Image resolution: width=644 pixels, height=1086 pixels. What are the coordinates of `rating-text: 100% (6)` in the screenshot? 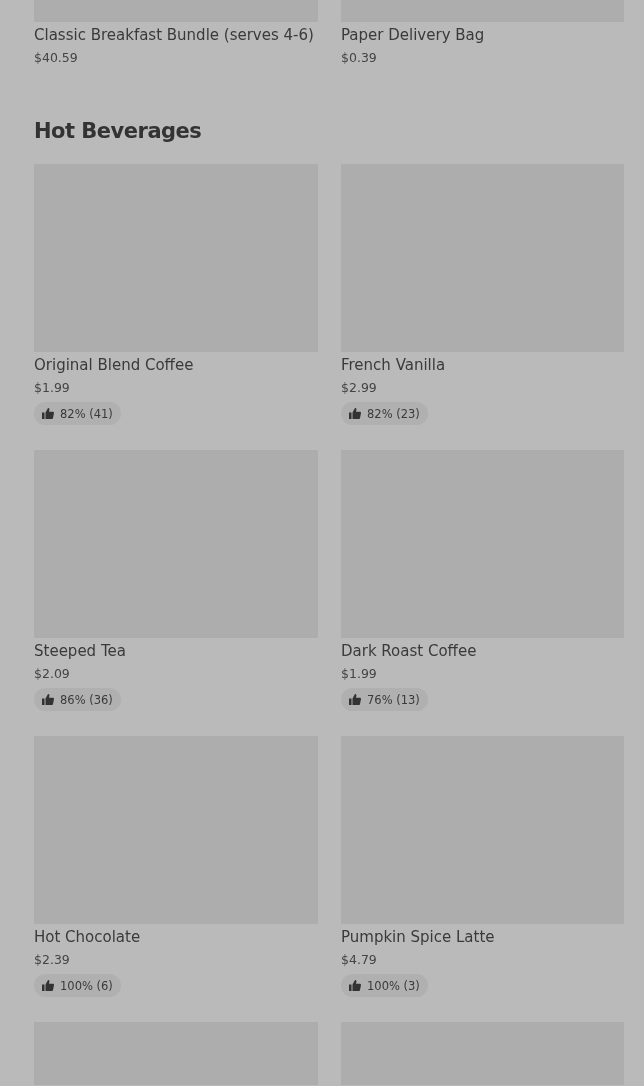 It's located at (86, 985).